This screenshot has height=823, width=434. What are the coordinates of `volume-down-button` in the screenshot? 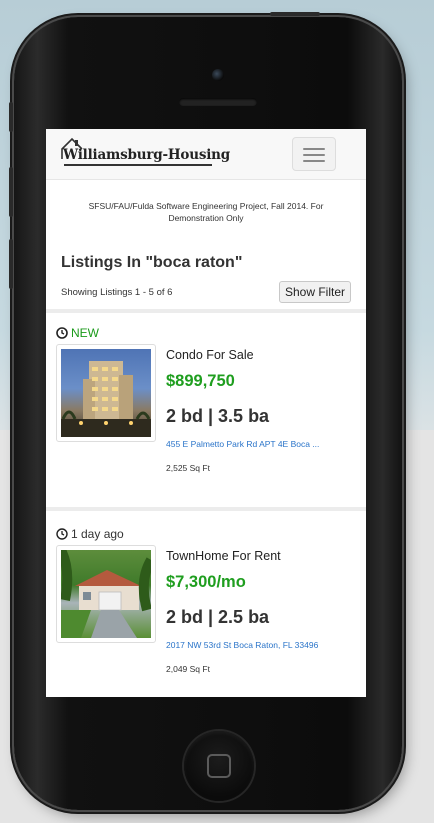 It's located at (11, 264).